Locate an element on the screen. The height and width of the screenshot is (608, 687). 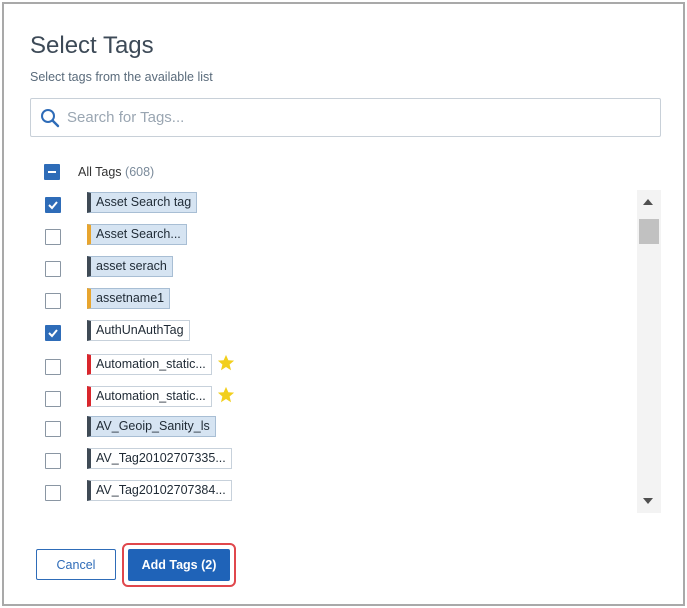
minus-icon is located at coordinates (52, 172).